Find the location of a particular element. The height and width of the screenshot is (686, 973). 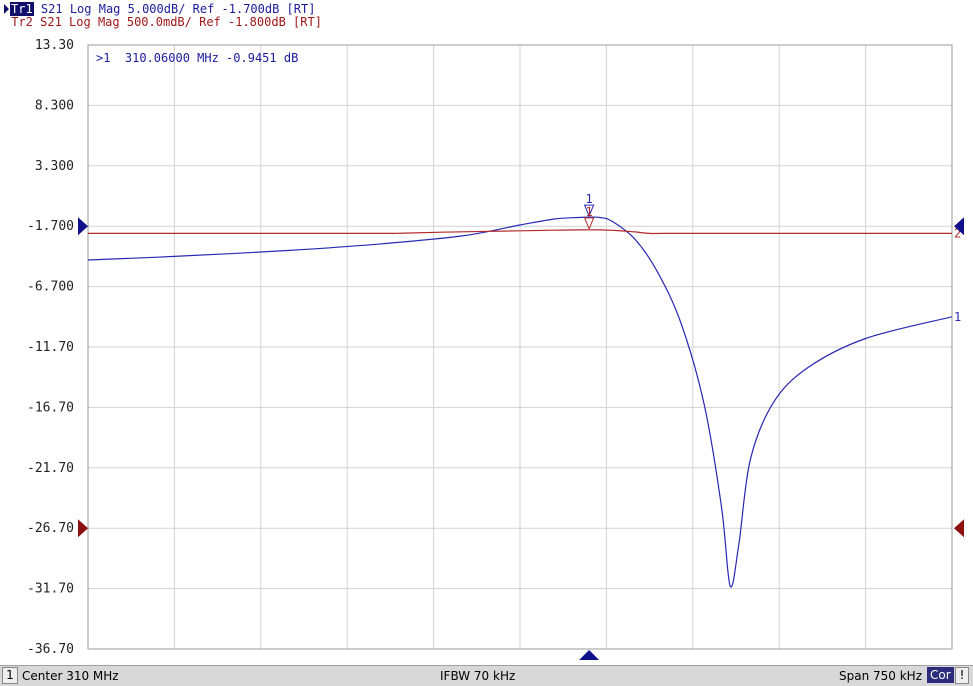

marker-triangle-icon is located at coordinates (589, 224).